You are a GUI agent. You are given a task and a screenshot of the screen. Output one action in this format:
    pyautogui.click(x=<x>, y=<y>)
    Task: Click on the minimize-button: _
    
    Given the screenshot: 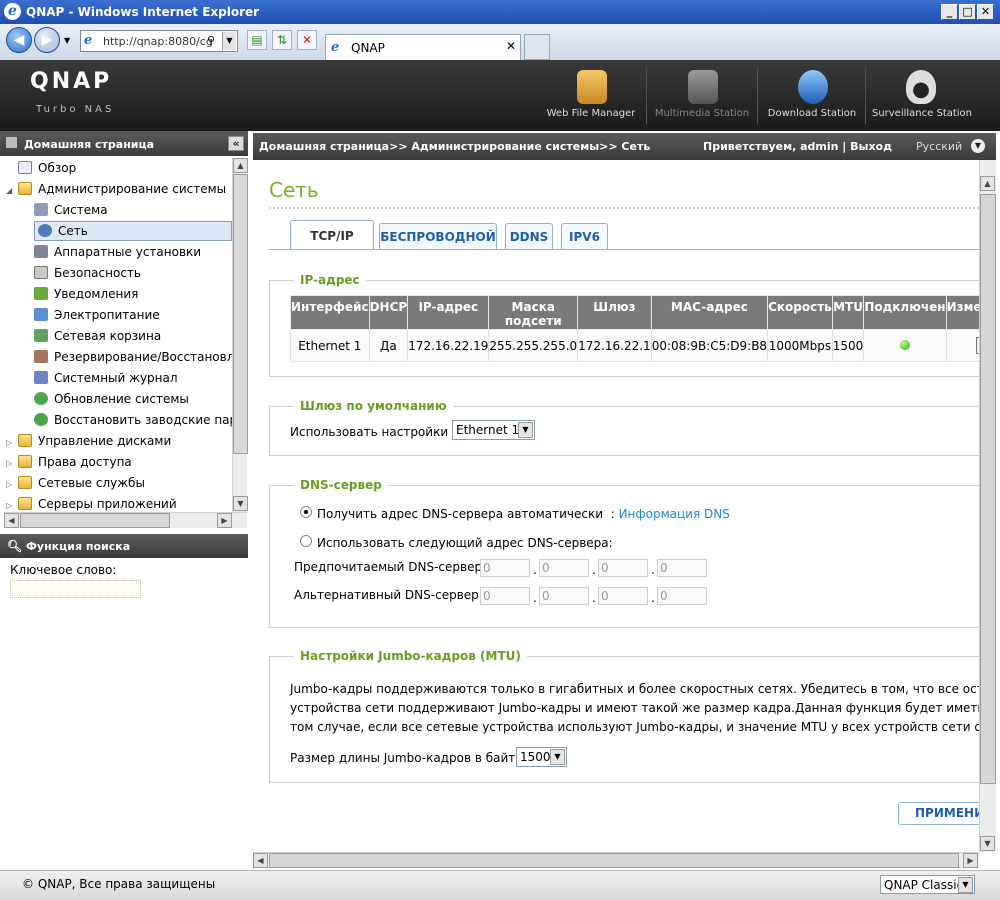 What is the action you would take?
    pyautogui.click(x=949, y=12)
    